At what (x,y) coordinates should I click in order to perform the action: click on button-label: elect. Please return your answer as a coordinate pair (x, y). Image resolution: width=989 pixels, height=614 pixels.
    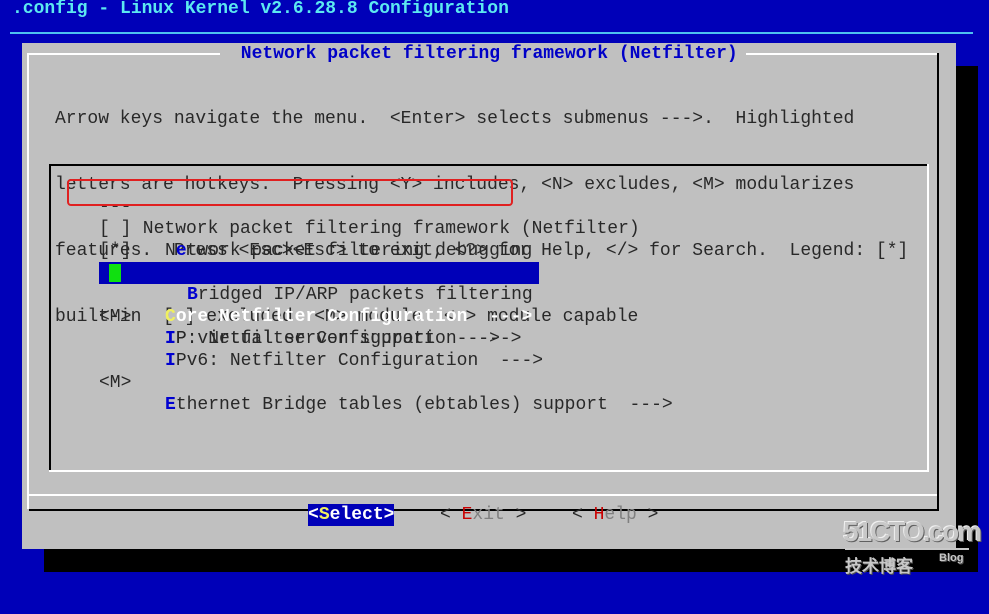
    Looking at the image, I should click on (356, 515).